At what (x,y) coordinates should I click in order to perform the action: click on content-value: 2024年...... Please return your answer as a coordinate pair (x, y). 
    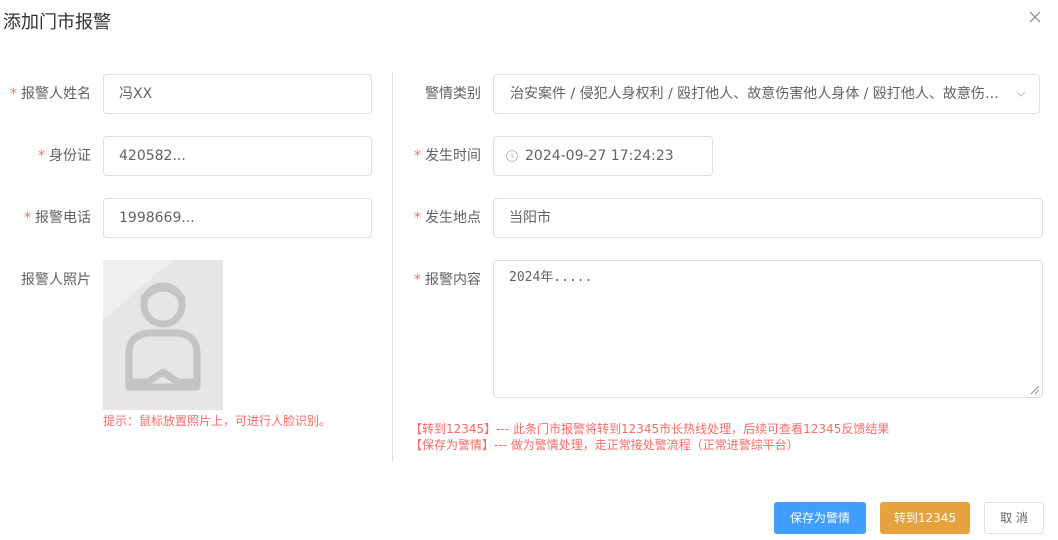
    Looking at the image, I should click on (551, 277).